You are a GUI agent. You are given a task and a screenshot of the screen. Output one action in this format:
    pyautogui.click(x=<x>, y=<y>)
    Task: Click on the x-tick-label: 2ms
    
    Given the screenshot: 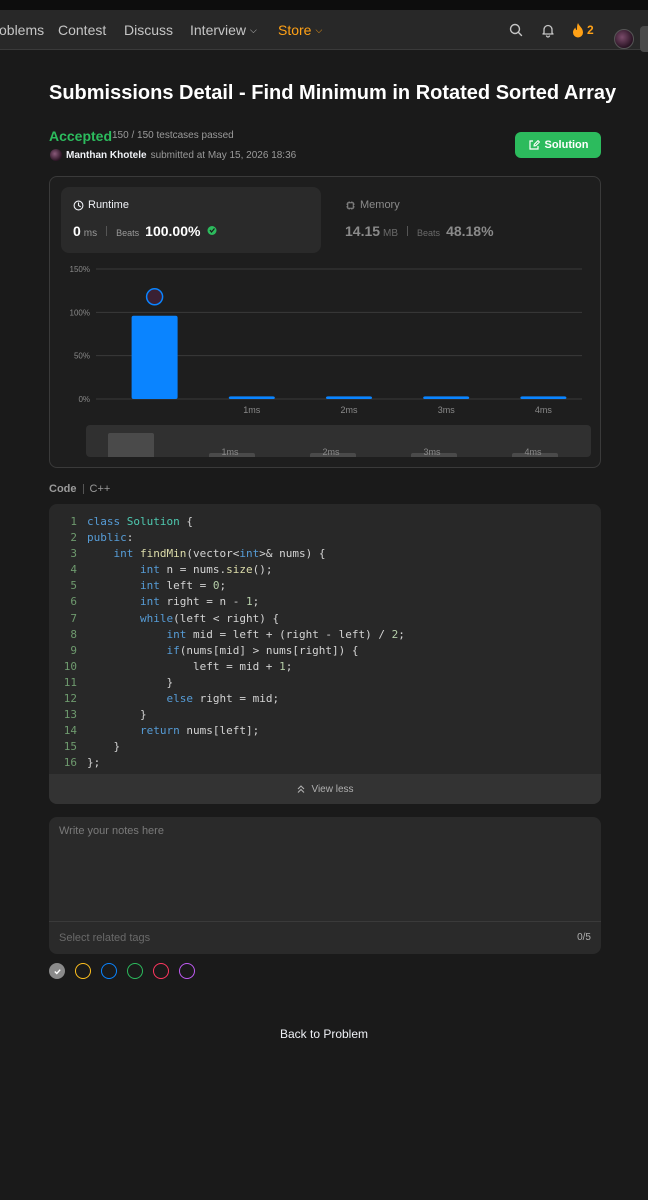 What is the action you would take?
    pyautogui.click(x=349, y=410)
    